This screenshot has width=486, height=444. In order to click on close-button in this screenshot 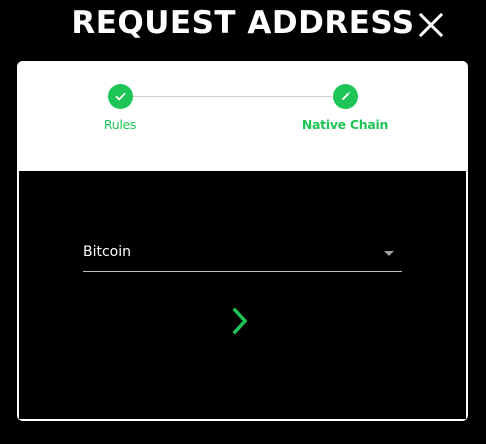, I will do `click(431, 25)`.